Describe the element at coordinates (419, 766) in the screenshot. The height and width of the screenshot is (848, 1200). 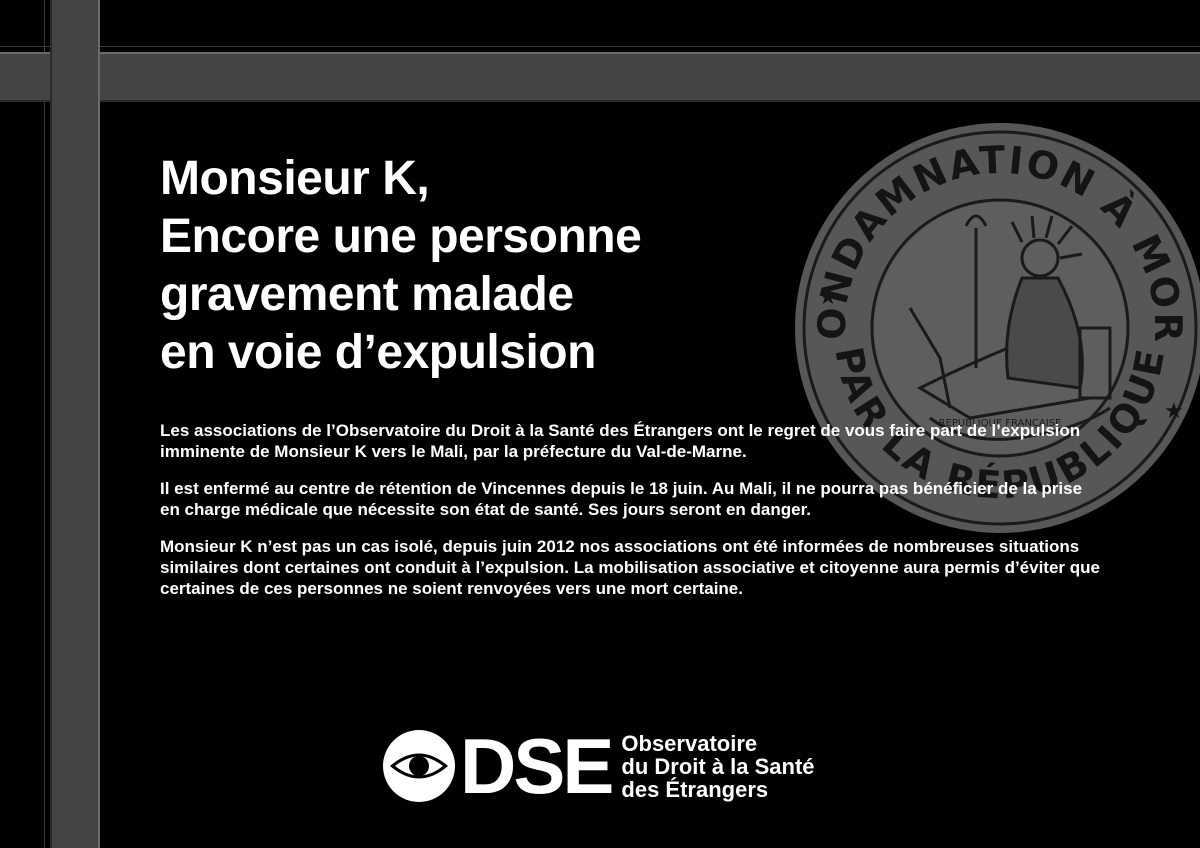
I see `eye-icon` at that location.